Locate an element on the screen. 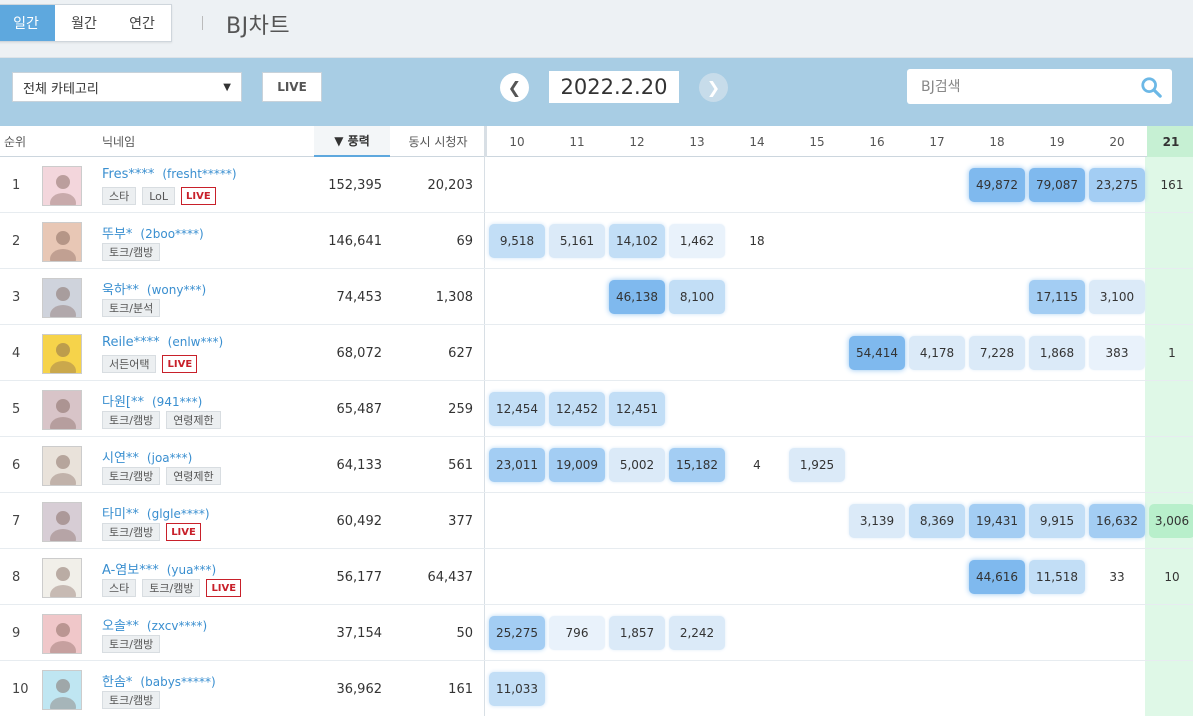  category-tag: 토크/분석 is located at coordinates (131, 308).